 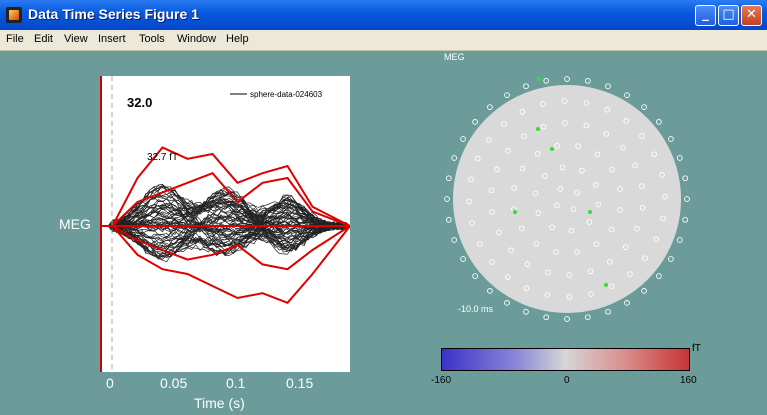 What do you see at coordinates (112, 39) in the screenshot?
I see `menu-insert: Insert` at bounding box center [112, 39].